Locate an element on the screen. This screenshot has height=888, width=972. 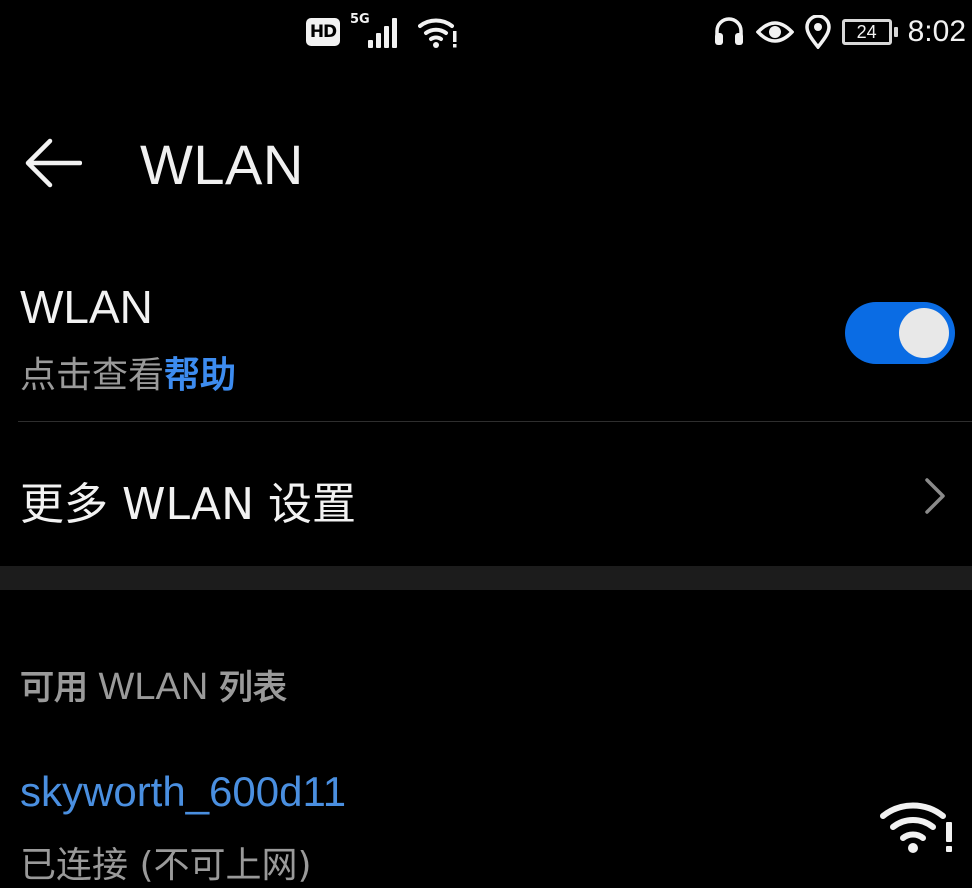
help-prefix: 点击查看 is located at coordinates (92, 375).